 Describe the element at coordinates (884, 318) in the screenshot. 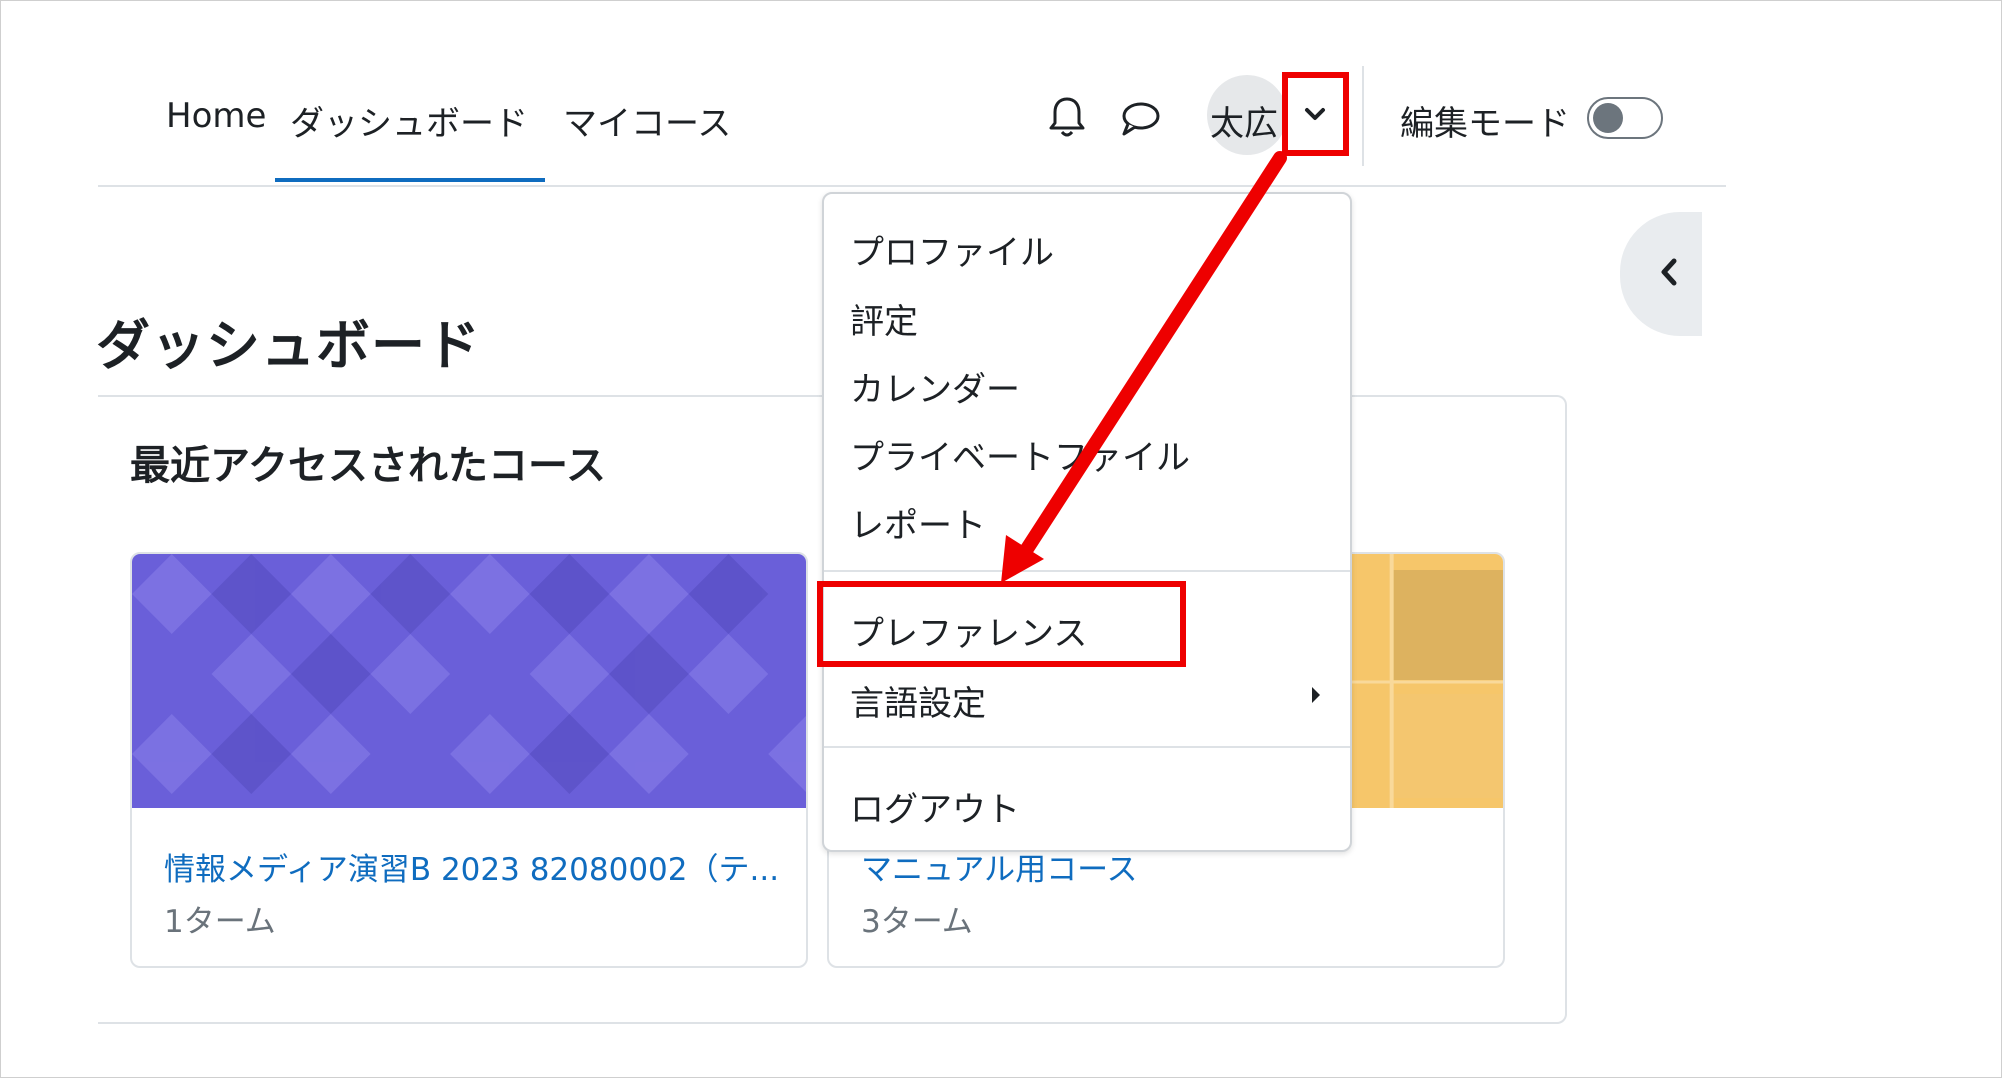

I see `menu-item-grades: 評定` at that location.